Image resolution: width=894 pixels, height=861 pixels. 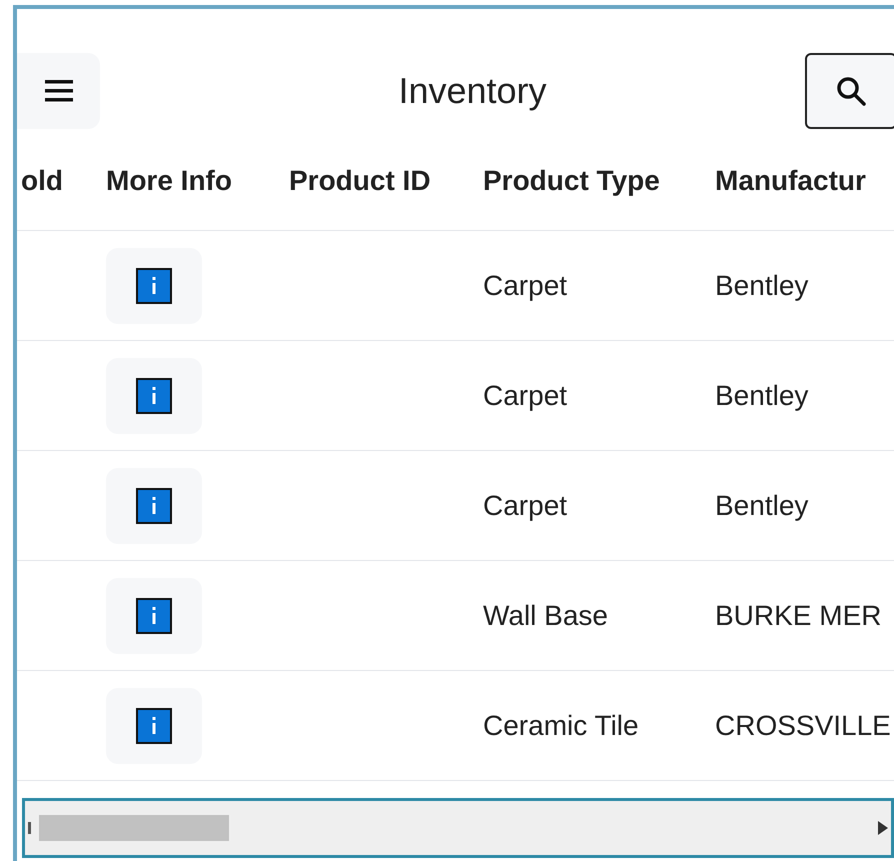 I want to click on table-cell: CROSSVILLE, so click(x=803, y=725).